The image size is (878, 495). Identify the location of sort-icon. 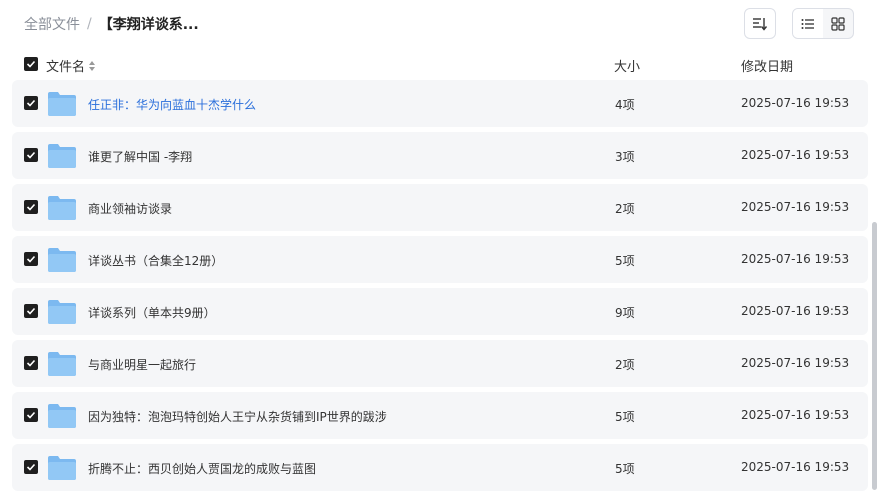
(760, 24).